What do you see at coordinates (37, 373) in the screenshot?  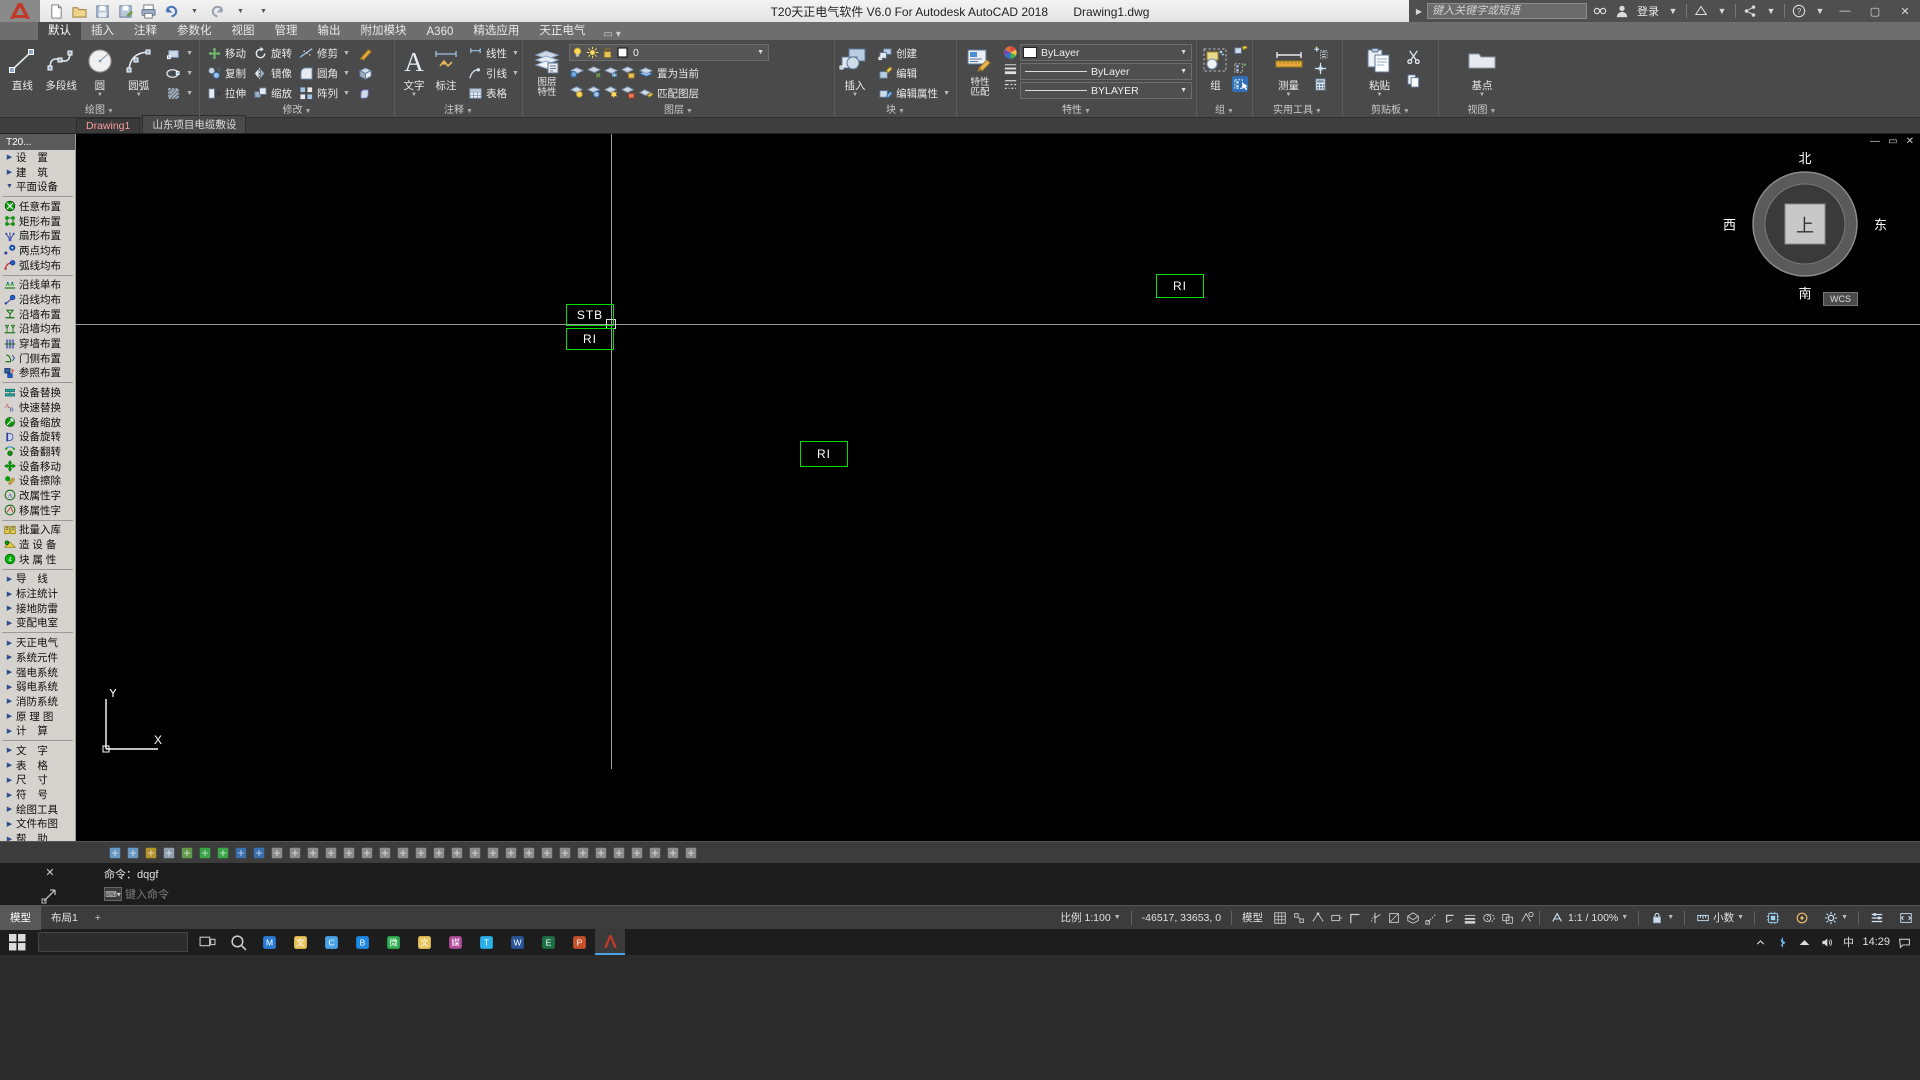 I see `sidebar-item-2-6: 参照布置` at bounding box center [37, 373].